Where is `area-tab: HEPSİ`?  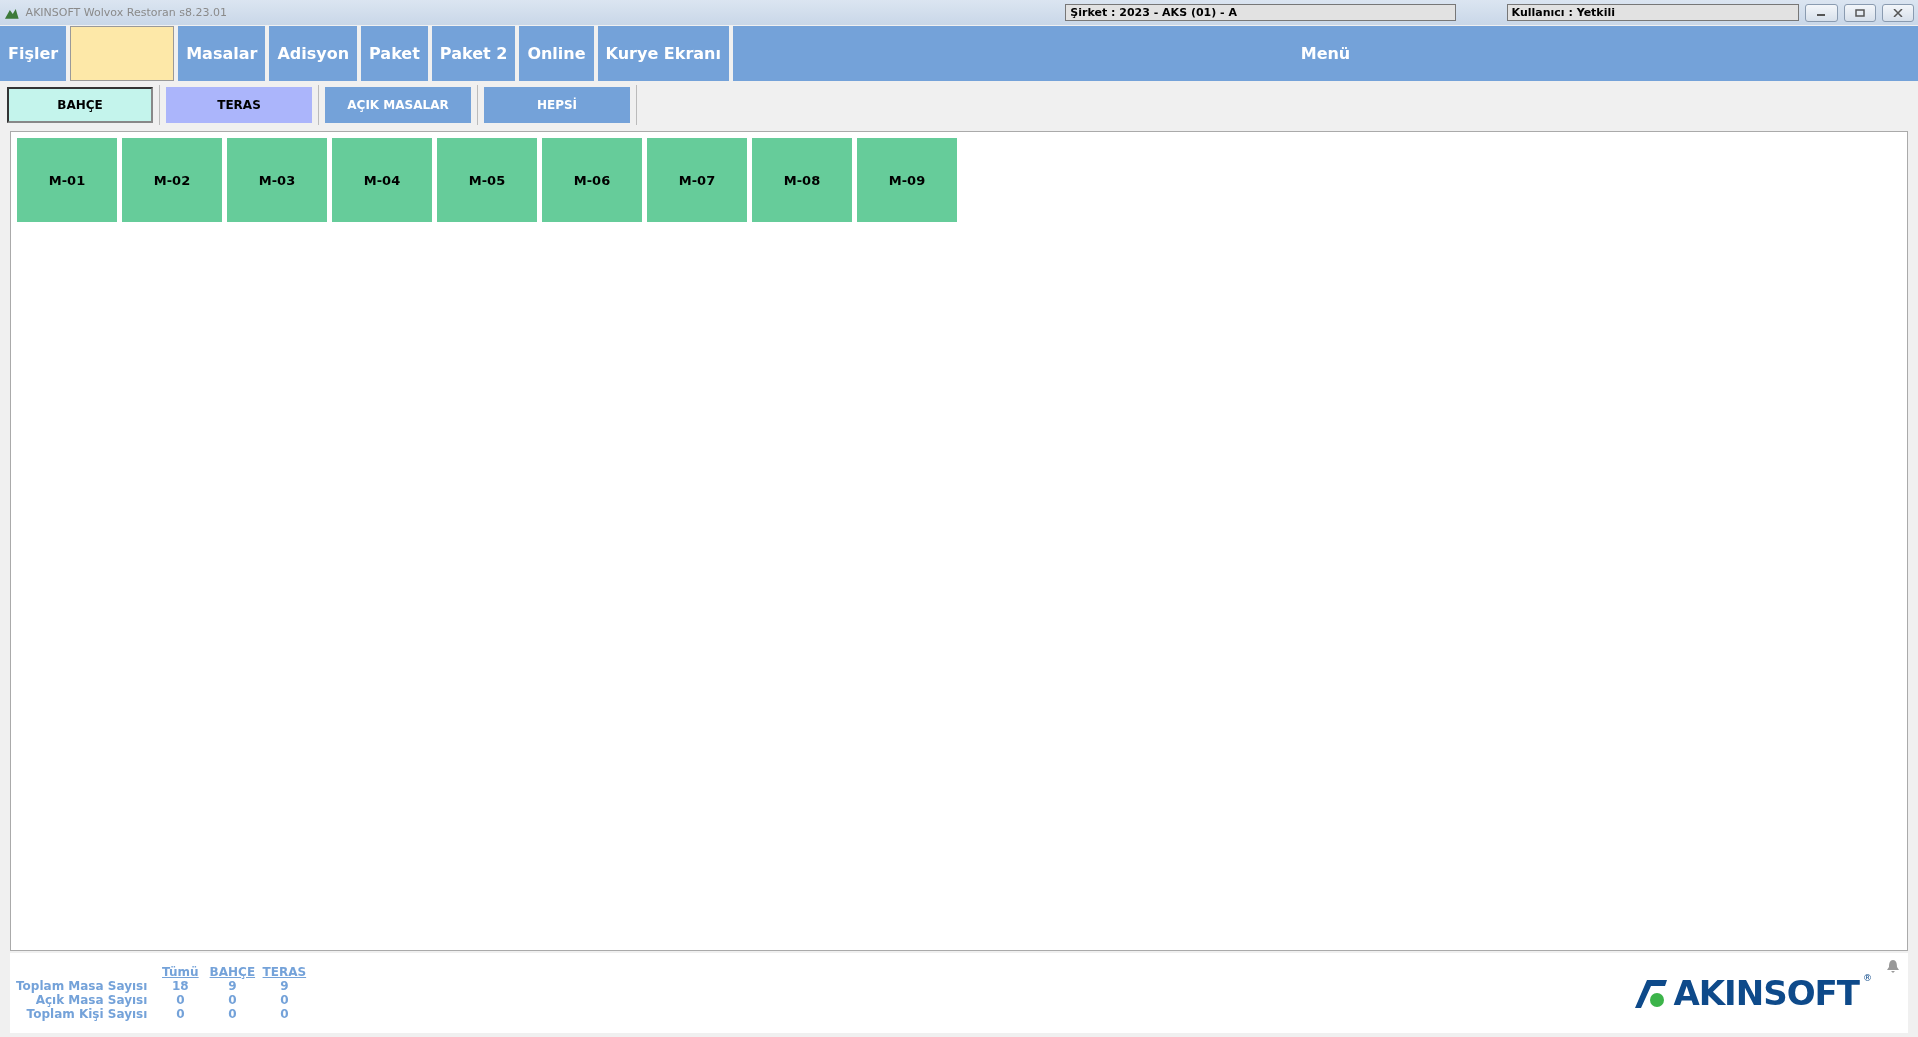
area-tab: HEPSİ is located at coordinates (557, 105).